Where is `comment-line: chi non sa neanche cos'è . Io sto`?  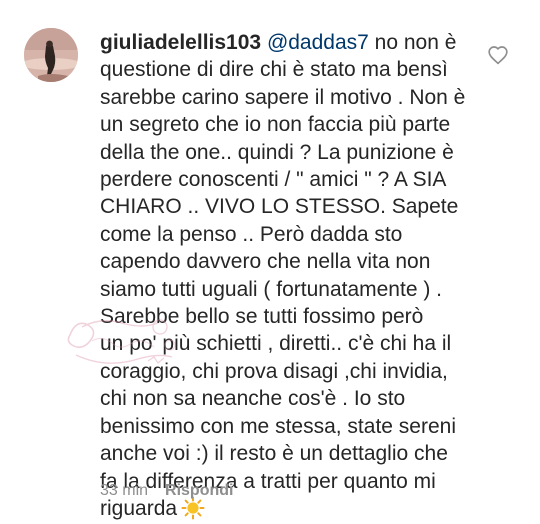
comment-line: chi non sa neanche cos'è . Io sto is located at coordinates (253, 399).